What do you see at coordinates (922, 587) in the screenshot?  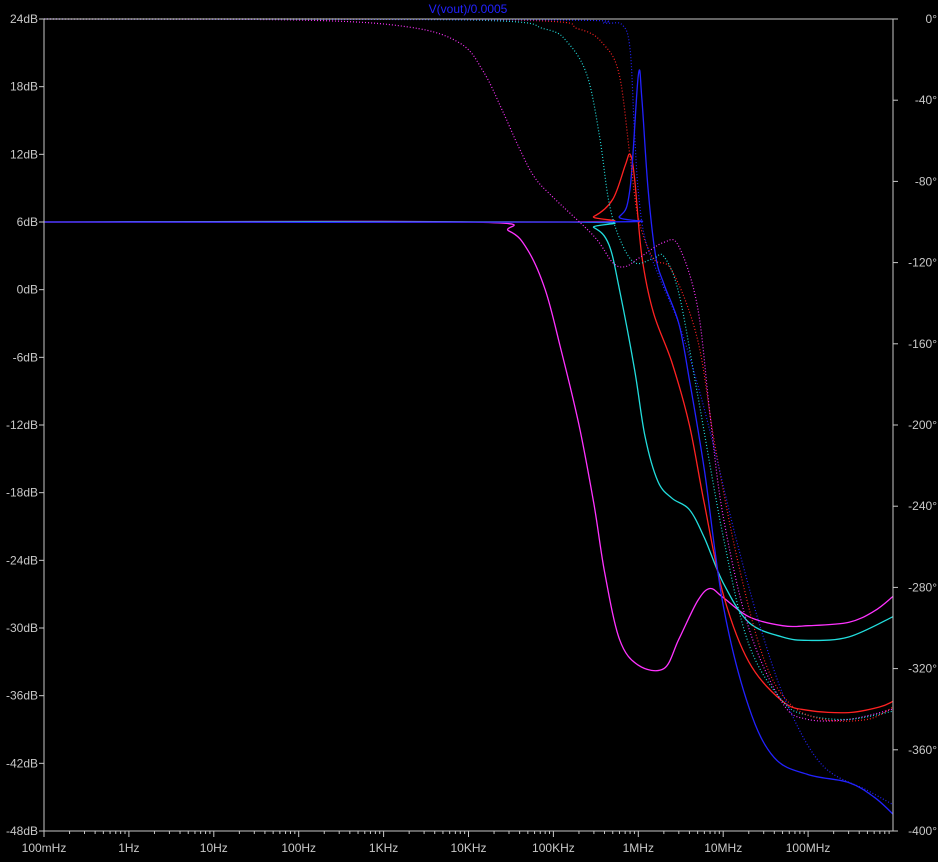 I see `right-tick-label: -280°` at bounding box center [922, 587].